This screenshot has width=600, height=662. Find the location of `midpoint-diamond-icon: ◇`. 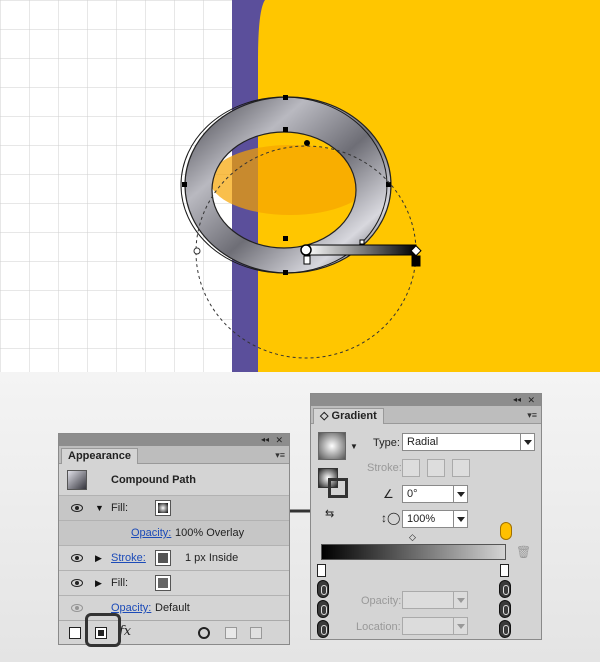

midpoint-diamond-icon: ◇ is located at coordinates (412, 537).